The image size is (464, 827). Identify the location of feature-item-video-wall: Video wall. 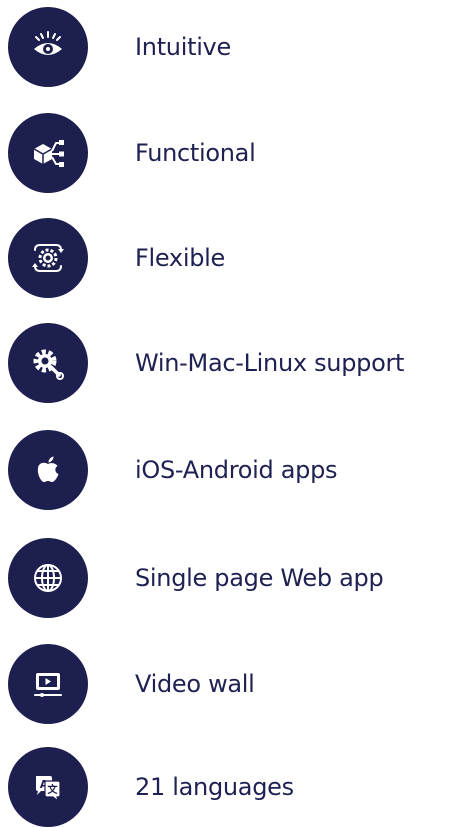
(232, 684).